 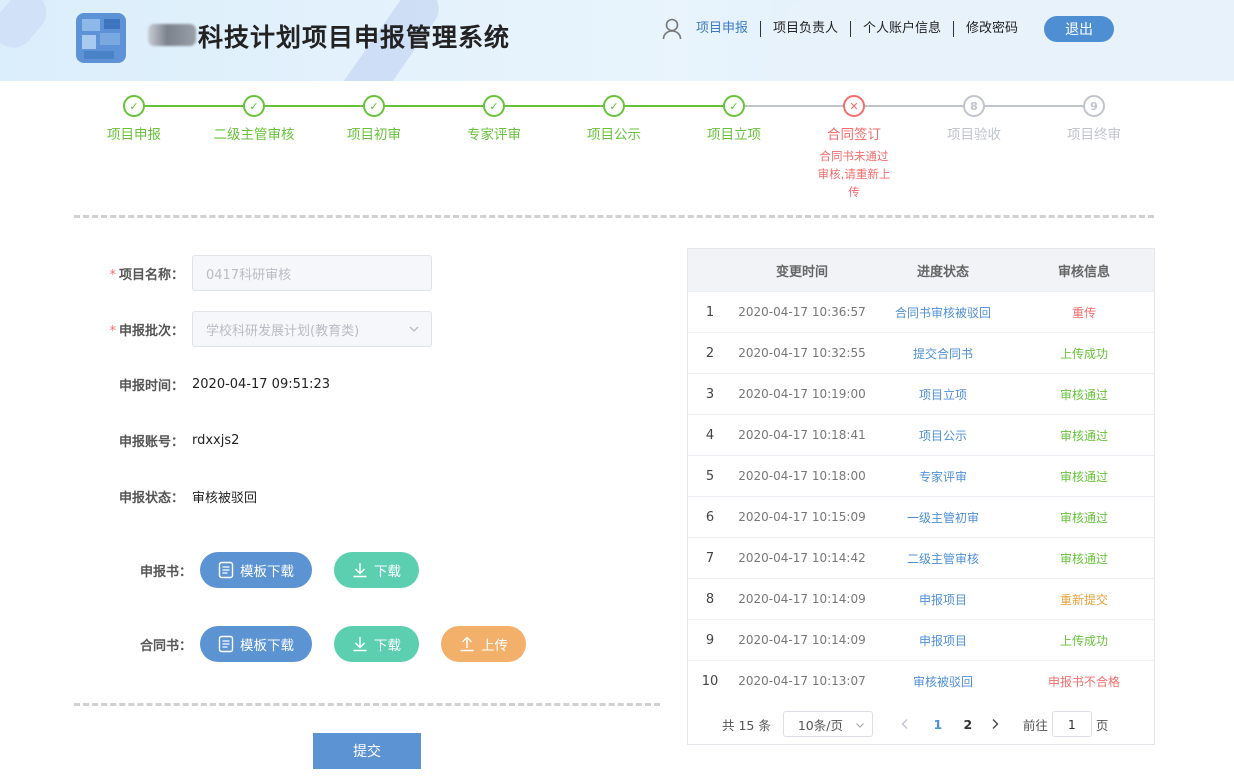 What do you see at coordinates (376, 644) in the screenshot?
I see `contract-download-button: 下载` at bounding box center [376, 644].